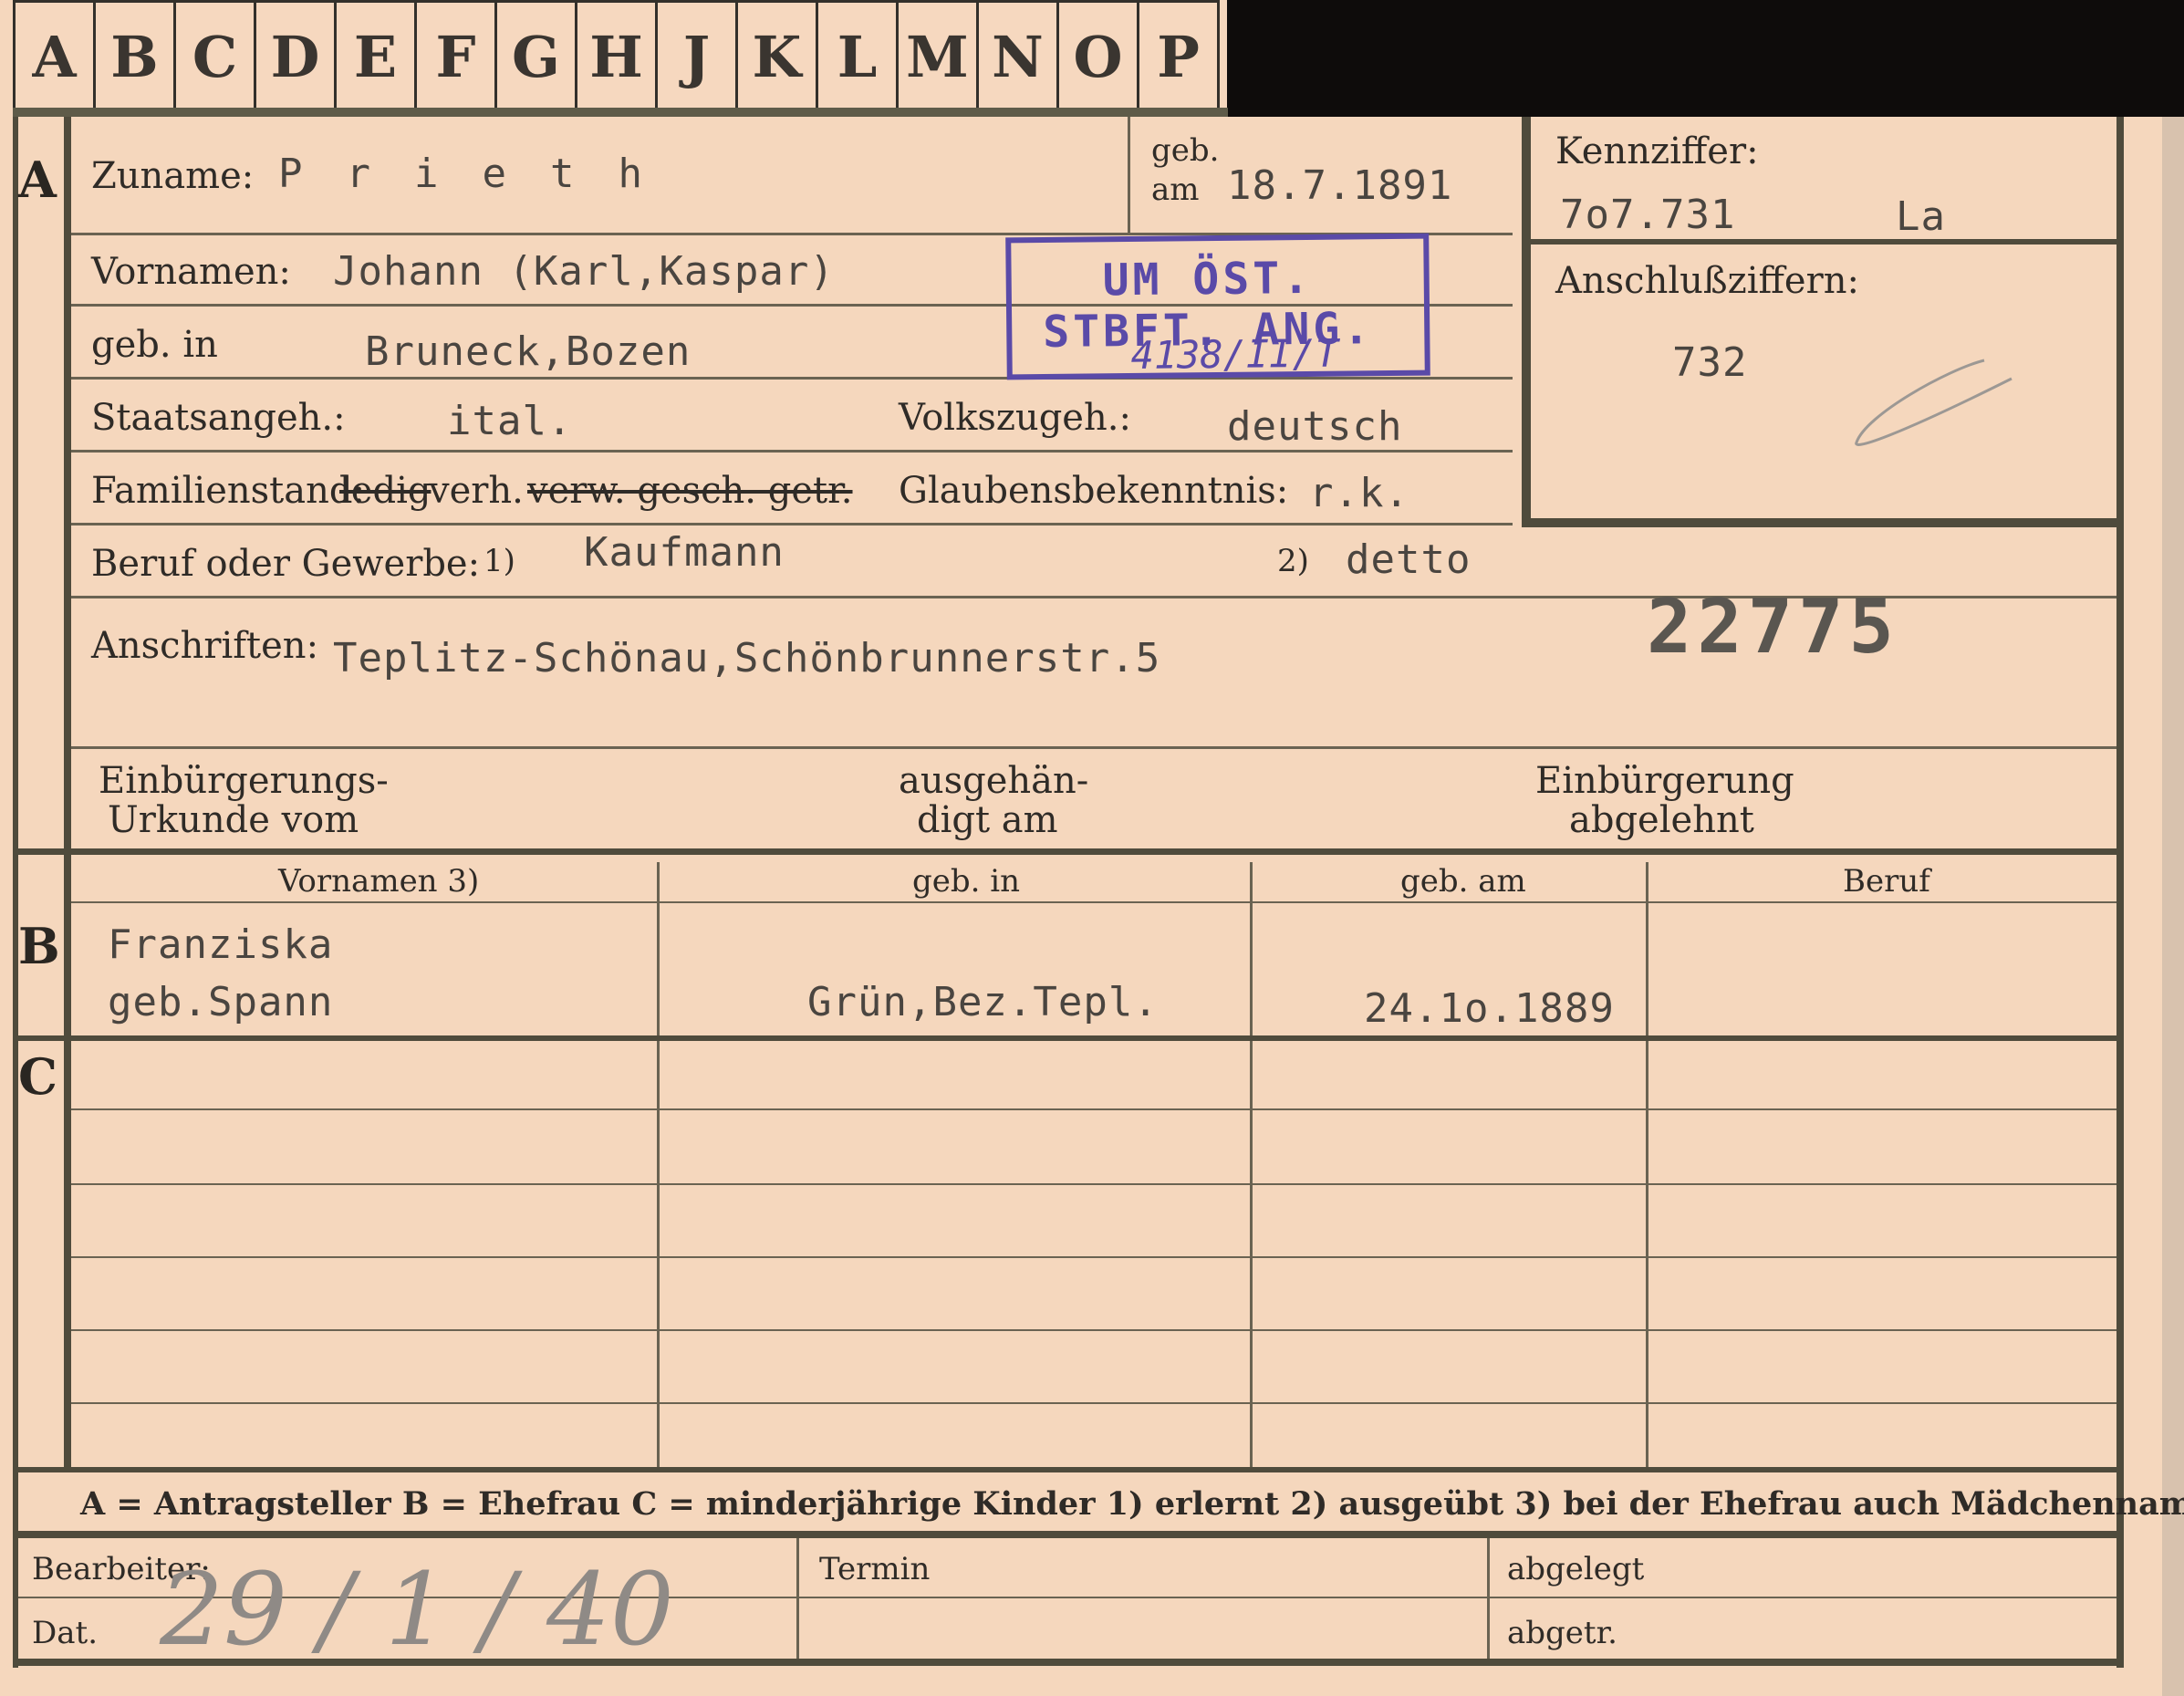 This screenshot has height=1696, width=2184. What do you see at coordinates (2173, 906) in the screenshot?
I see `scan-edge` at bounding box center [2173, 906].